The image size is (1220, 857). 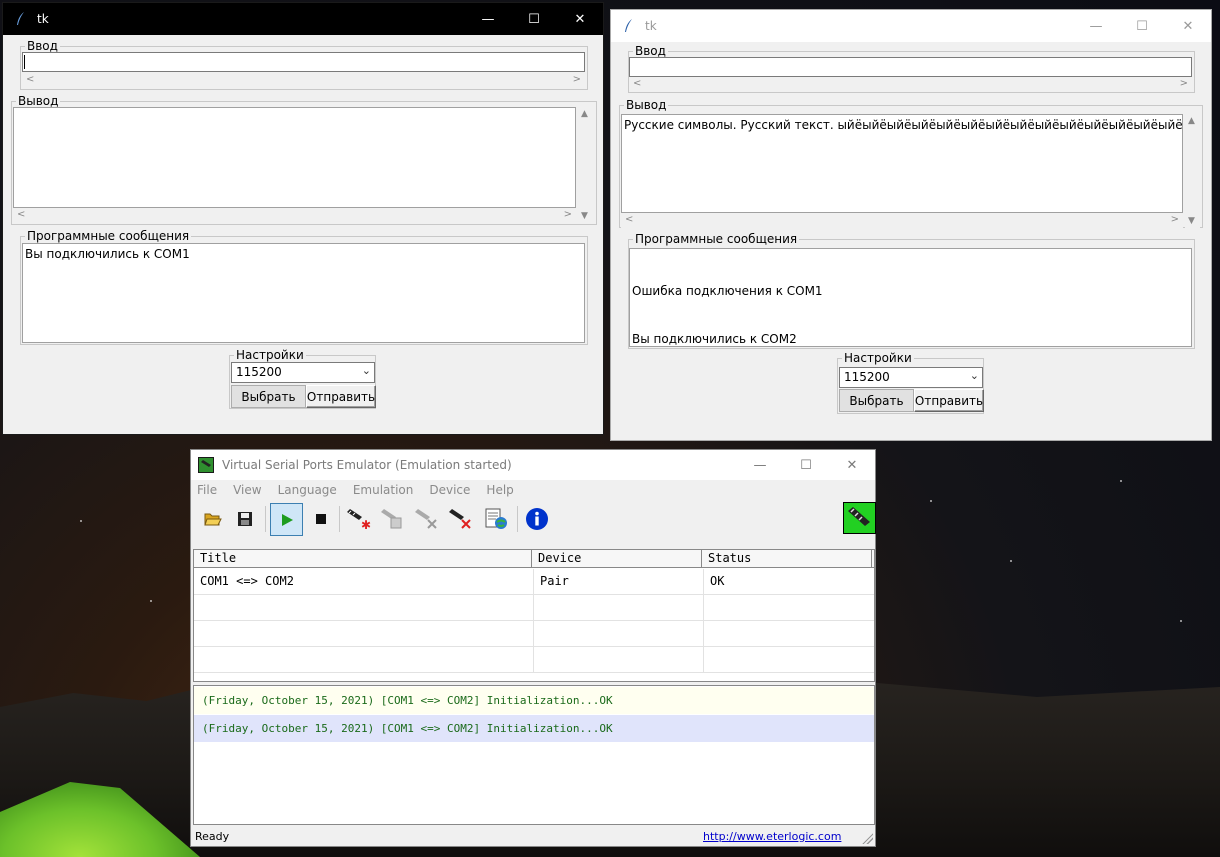 What do you see at coordinates (619, 582) in the screenshot?
I see `row-device: Pair` at bounding box center [619, 582].